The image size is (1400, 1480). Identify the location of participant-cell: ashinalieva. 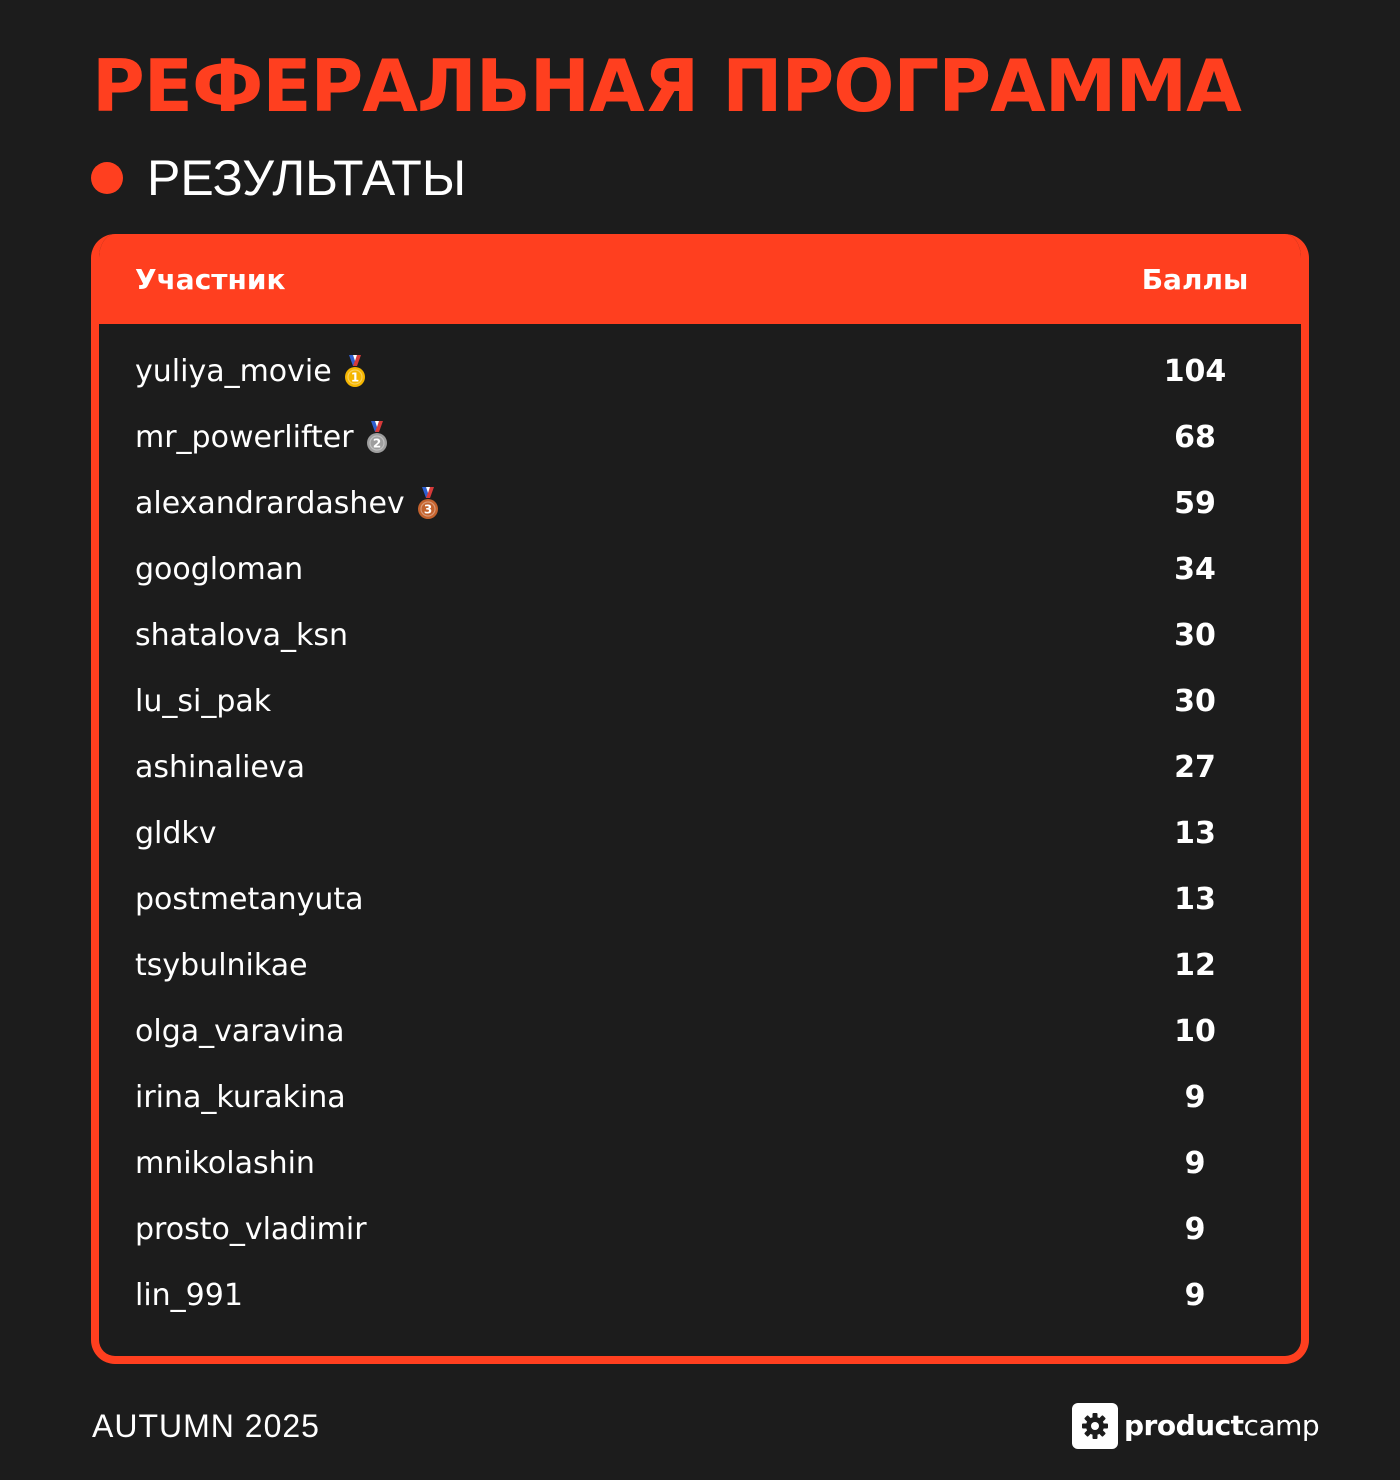
(220, 768).